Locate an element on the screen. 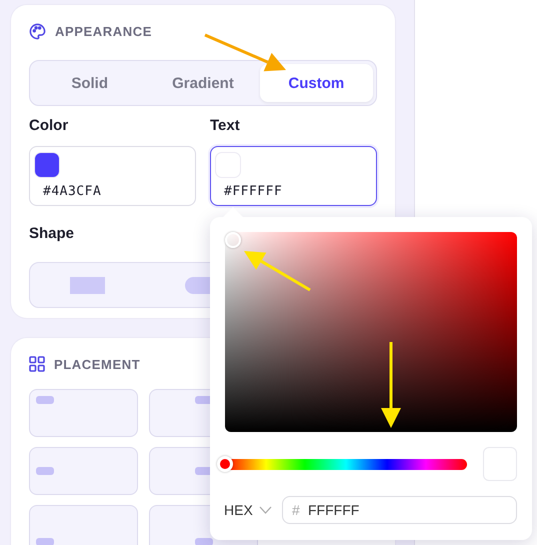 The width and height of the screenshot is (537, 545). hue-slider-thumb is located at coordinates (225, 464).